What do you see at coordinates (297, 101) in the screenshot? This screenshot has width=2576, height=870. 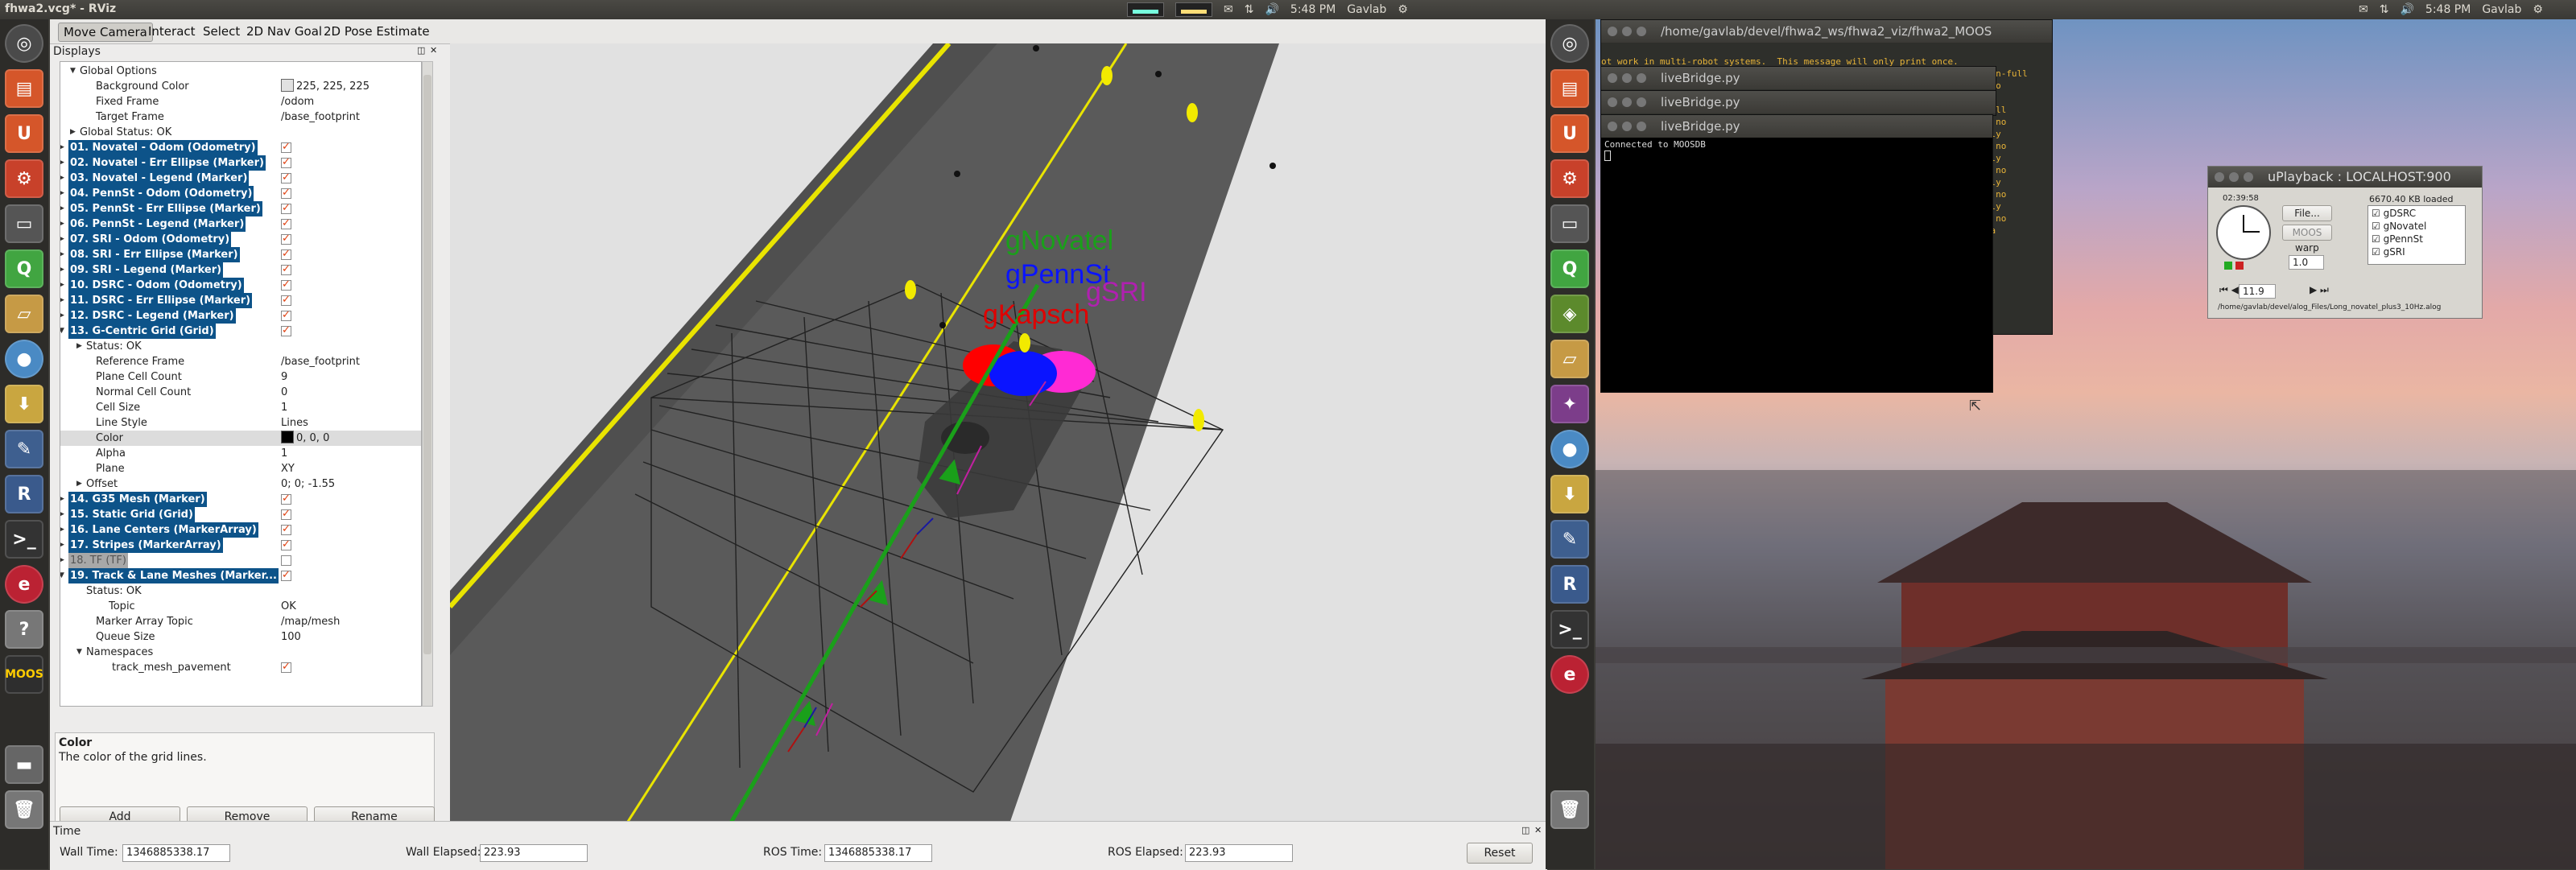 I see `tree-row-value: /odom` at bounding box center [297, 101].